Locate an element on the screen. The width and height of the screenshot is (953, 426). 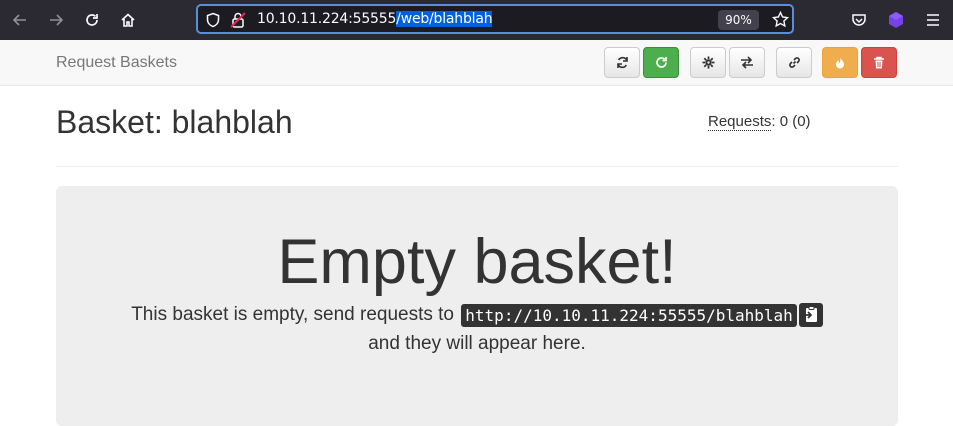
shield-icon is located at coordinates (213, 20).